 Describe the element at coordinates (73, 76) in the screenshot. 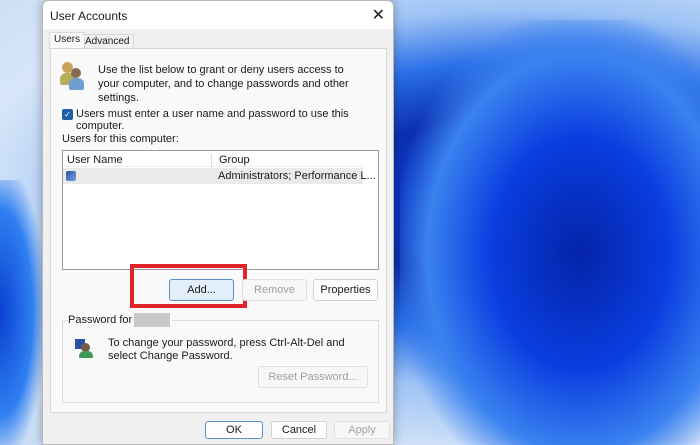

I see `users-icon` at that location.